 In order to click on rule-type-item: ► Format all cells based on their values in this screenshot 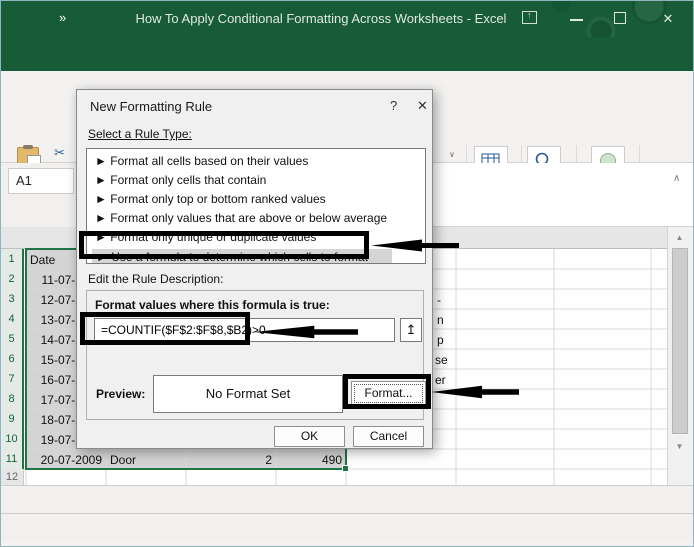, I will do `click(255, 161)`.